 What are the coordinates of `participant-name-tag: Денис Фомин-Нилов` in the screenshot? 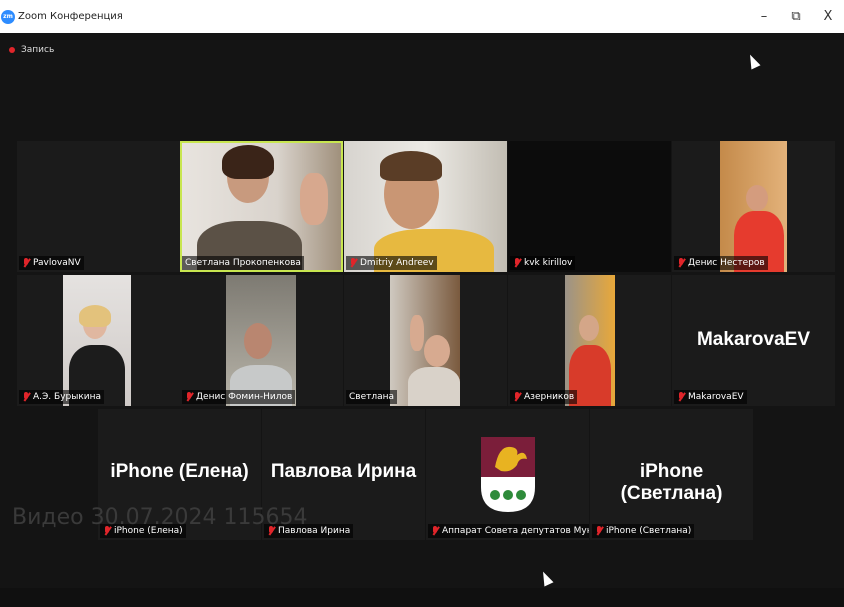 It's located at (239, 397).